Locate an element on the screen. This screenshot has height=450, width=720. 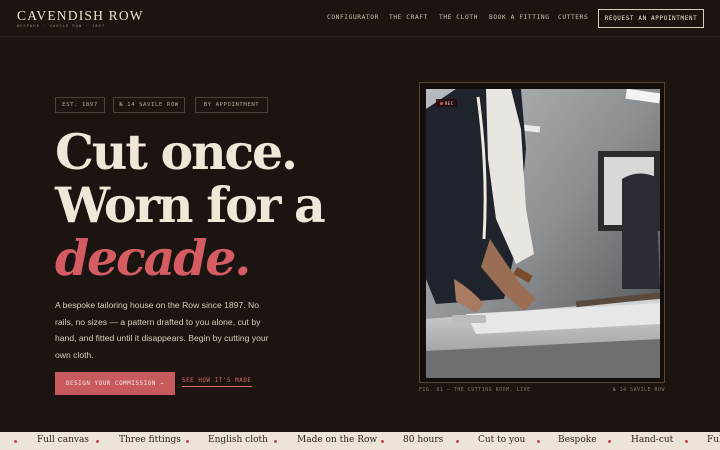
brand-name: CAVENDISH ROW is located at coordinates (80, 15).